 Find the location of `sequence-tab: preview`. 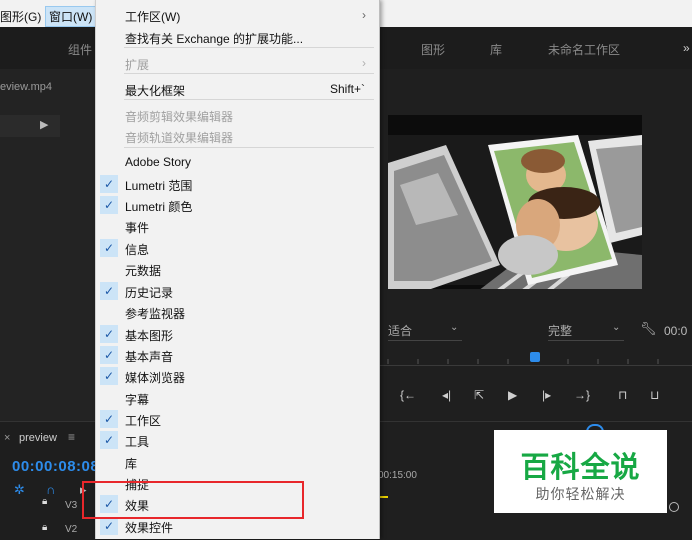

sequence-tab: preview is located at coordinates (38, 438).